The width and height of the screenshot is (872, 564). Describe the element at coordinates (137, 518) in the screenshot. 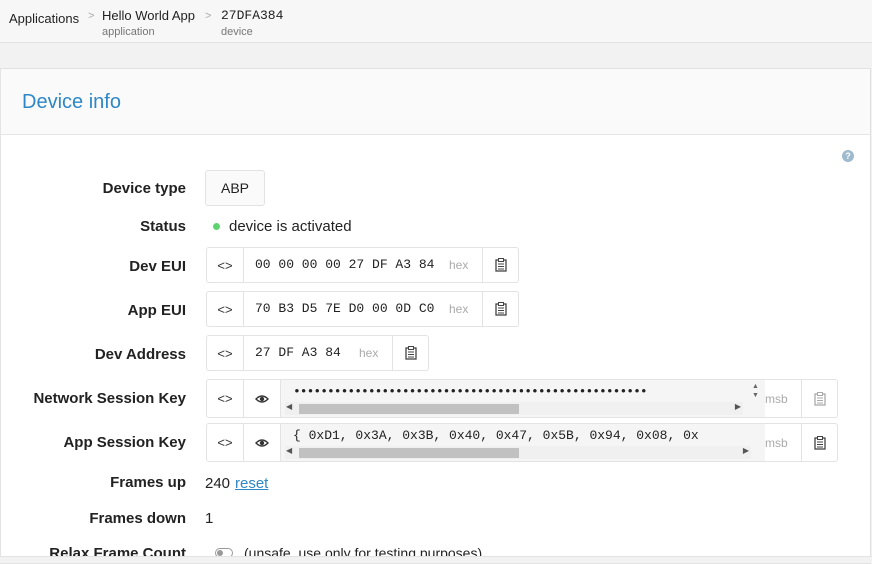

I see `frames-down-label: Frames down` at that location.